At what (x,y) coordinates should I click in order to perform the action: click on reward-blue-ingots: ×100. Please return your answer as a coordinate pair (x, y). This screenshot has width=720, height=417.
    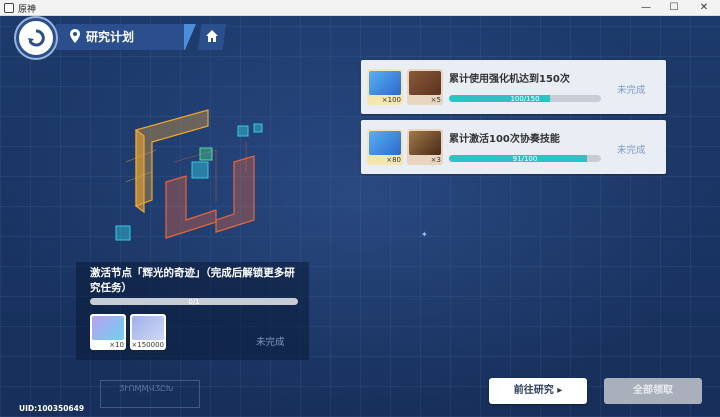
    Looking at the image, I should click on (385, 87).